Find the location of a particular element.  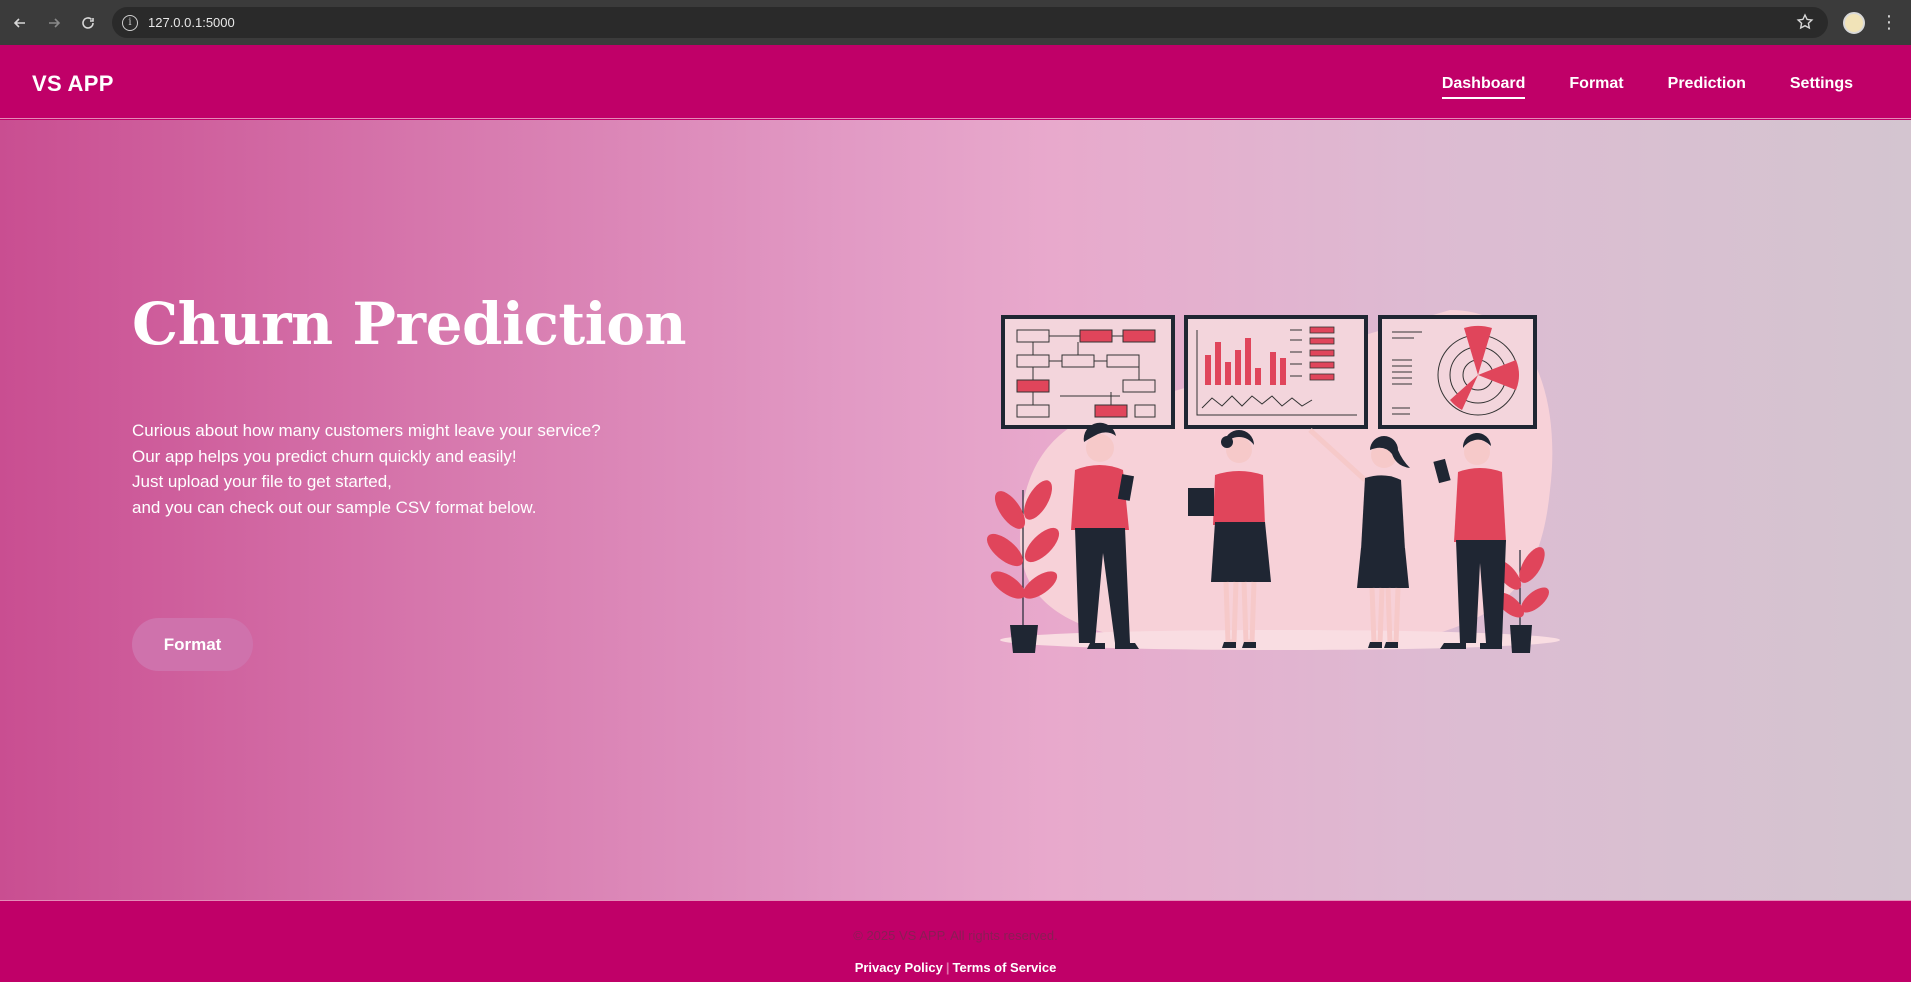

footer-links: Privacy Policy | Terms of Service is located at coordinates (955, 967).